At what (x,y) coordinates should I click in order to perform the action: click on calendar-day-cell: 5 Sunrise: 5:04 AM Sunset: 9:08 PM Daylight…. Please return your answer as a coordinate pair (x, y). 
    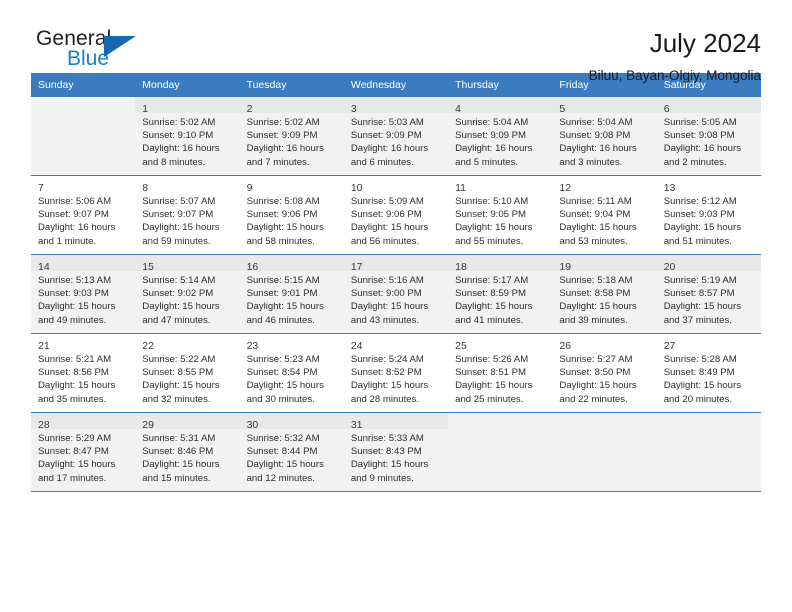
    Looking at the image, I should click on (604, 136).